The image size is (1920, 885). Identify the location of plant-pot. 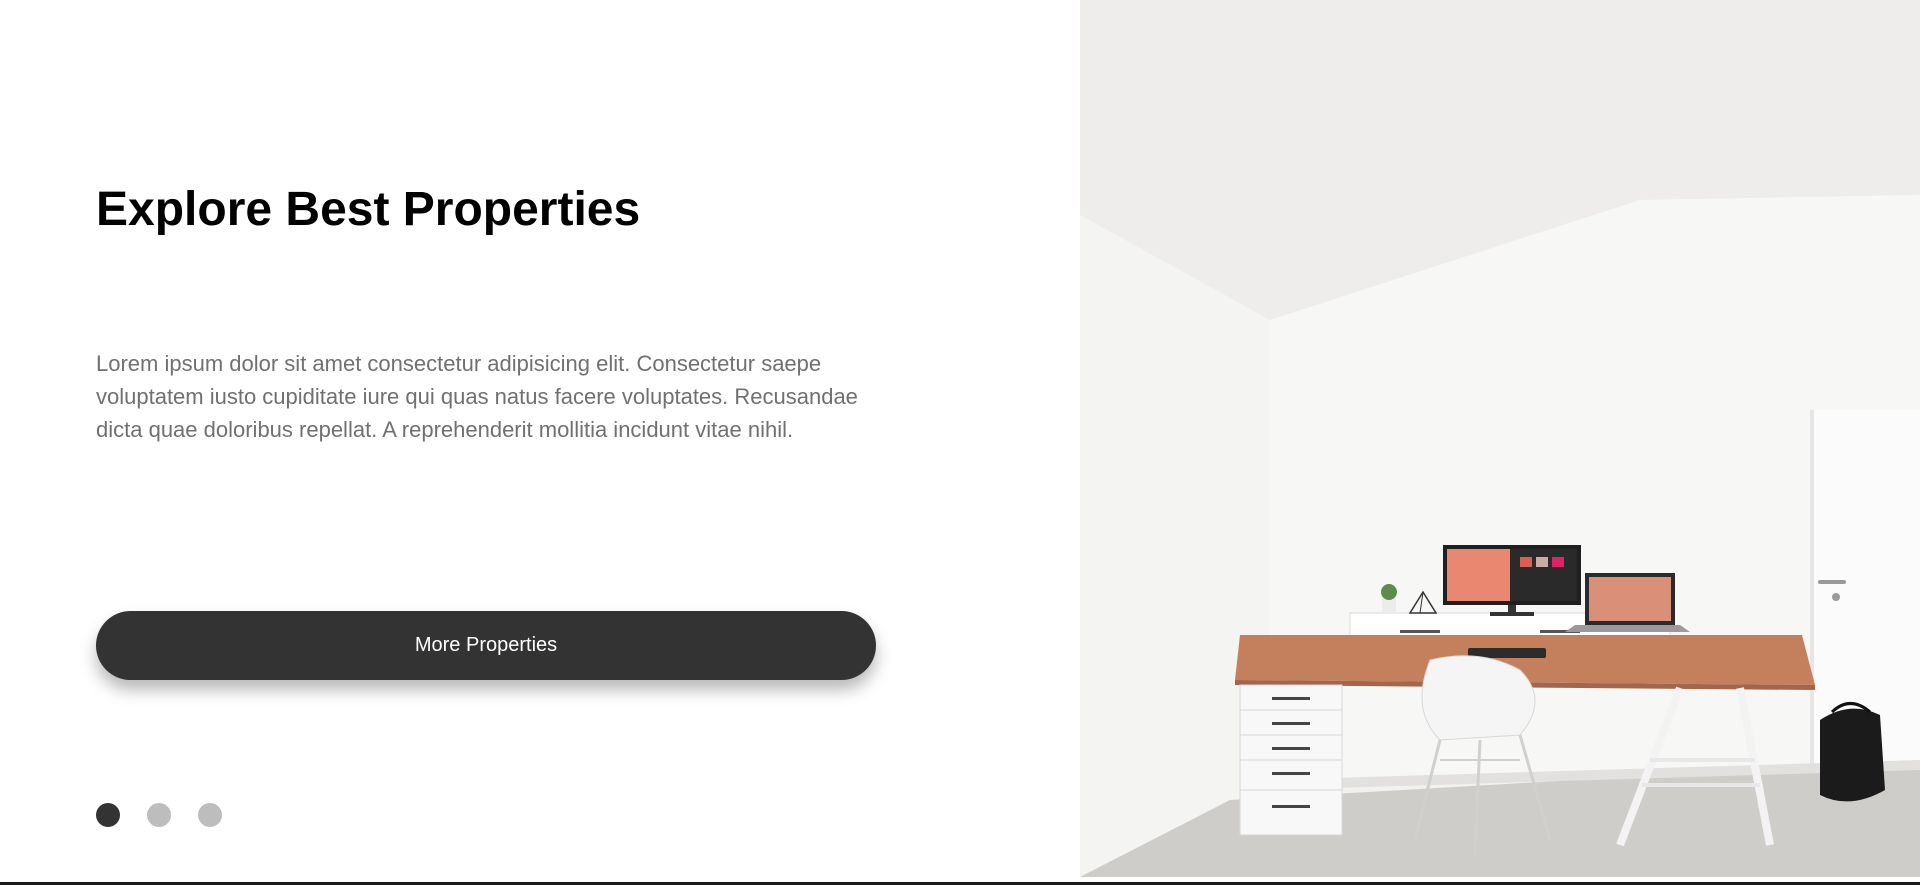
(1389, 606).